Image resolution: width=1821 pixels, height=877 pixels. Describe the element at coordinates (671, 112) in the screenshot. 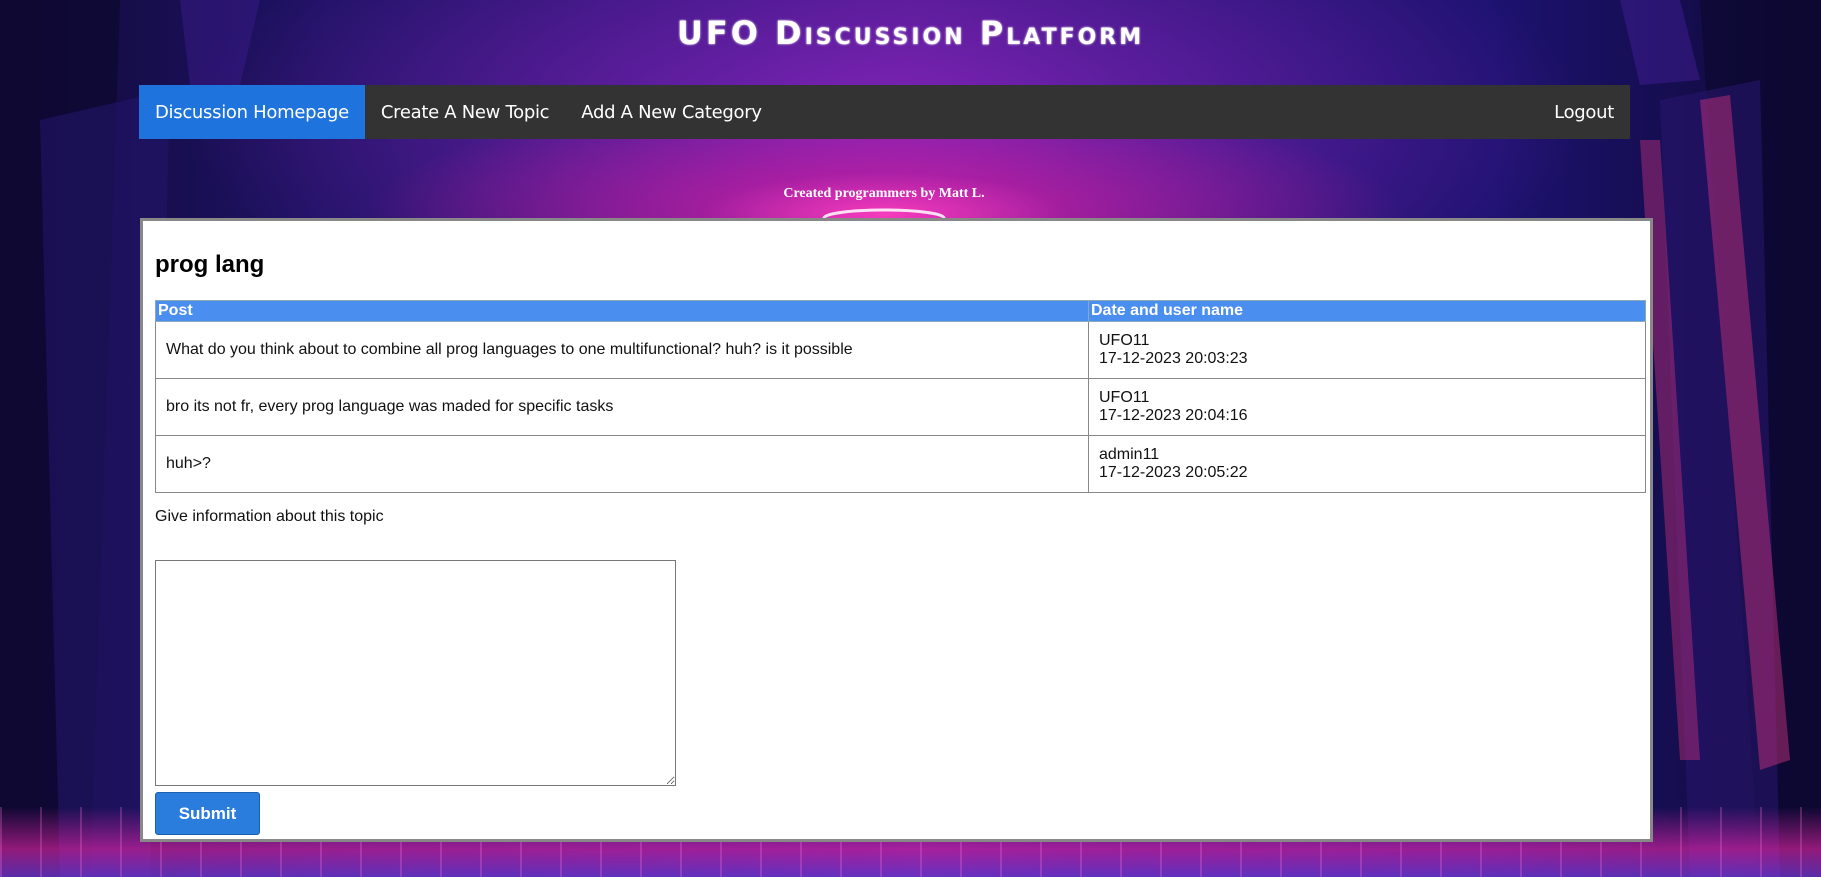

I see `nav-add-category: Add A New Category` at that location.